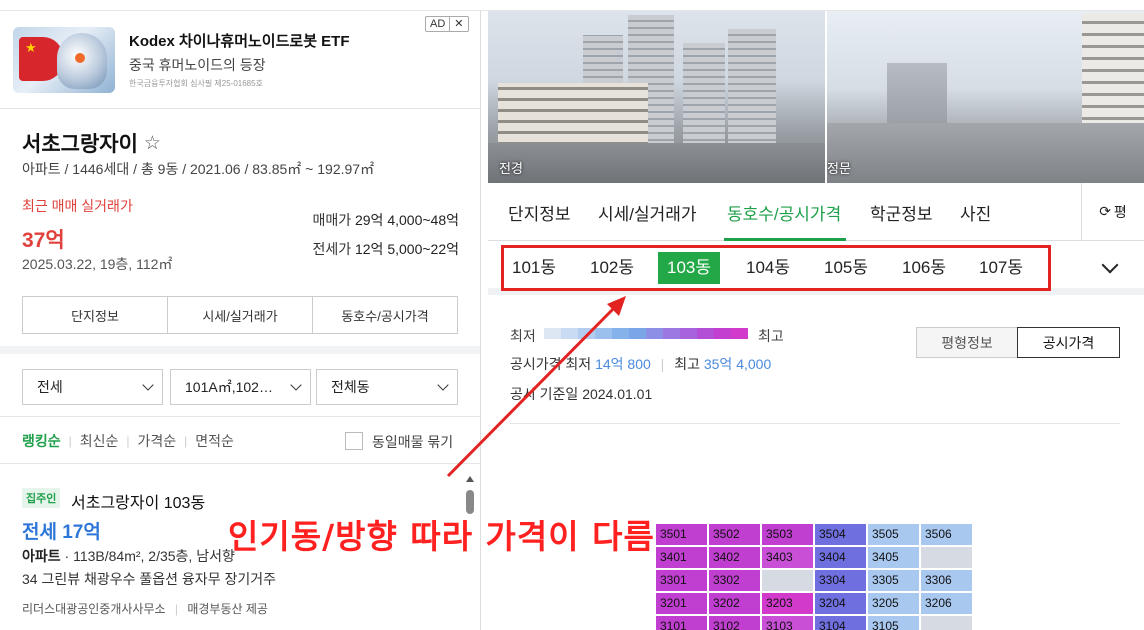 This screenshot has height=630, width=1144. What do you see at coordinates (94, 609) in the screenshot?
I see `agency-name: 리더스대광공인중개사사무소` at bounding box center [94, 609].